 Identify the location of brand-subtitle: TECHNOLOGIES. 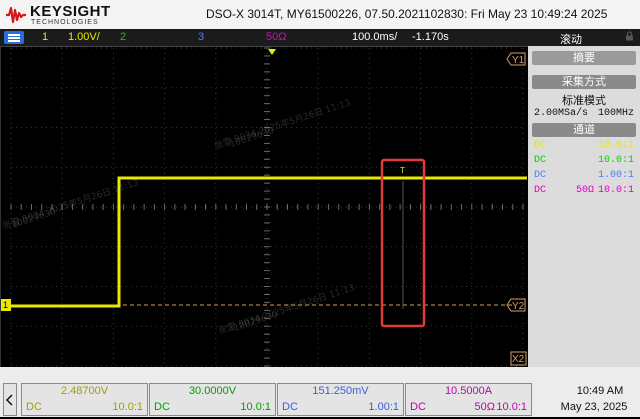
(65, 22).